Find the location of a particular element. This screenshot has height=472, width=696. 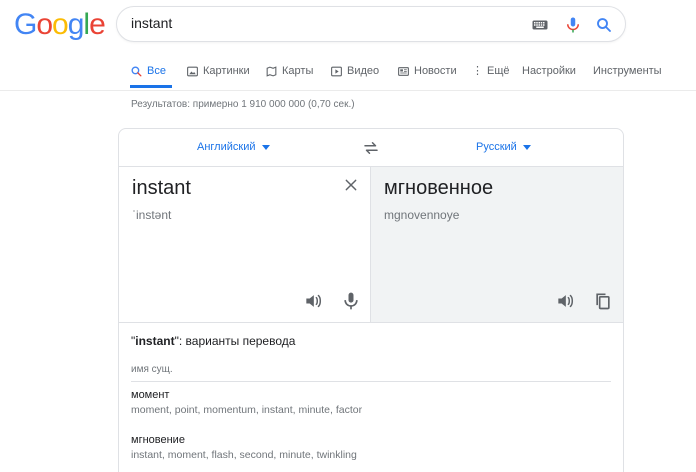

divider is located at coordinates (371, 381).